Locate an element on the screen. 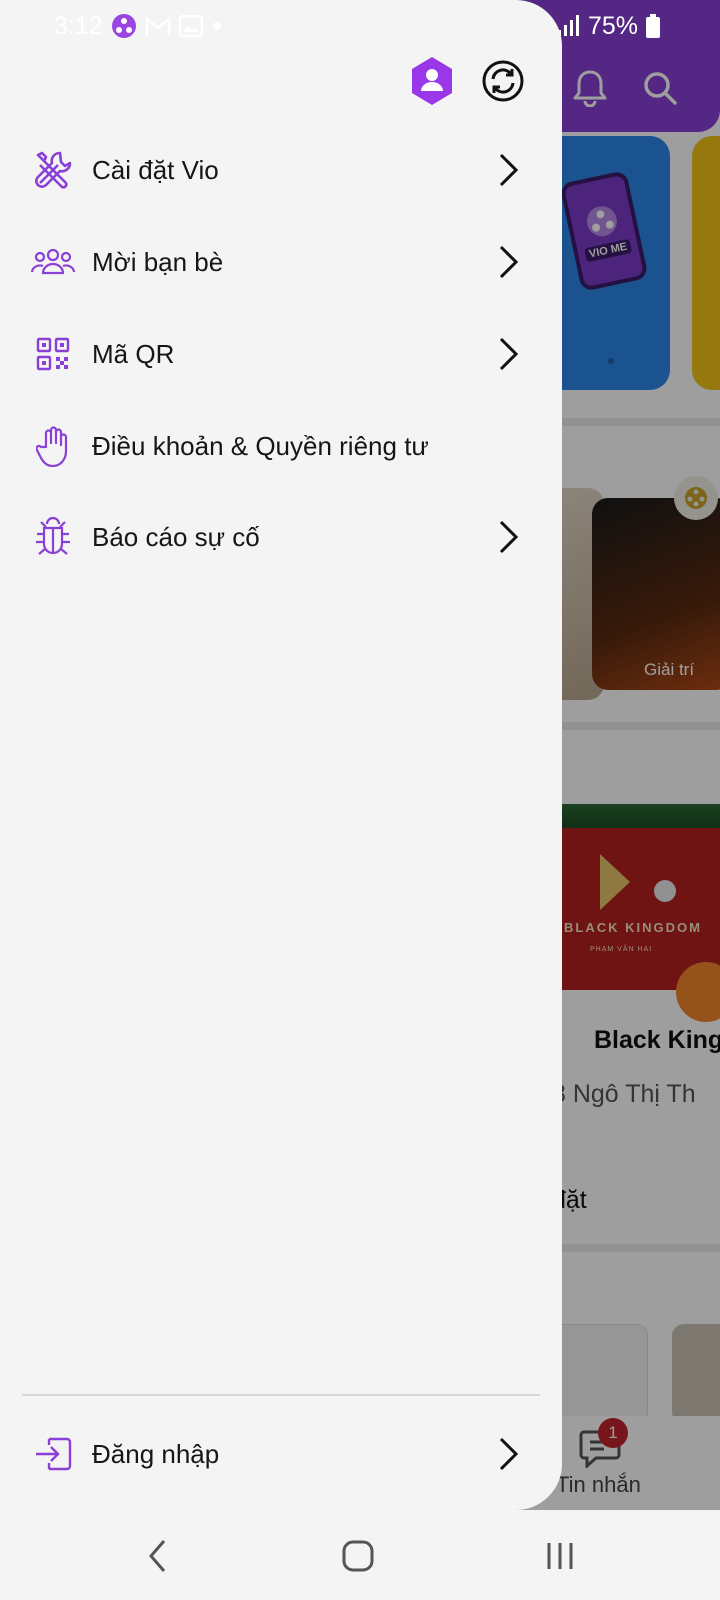 Image resolution: width=720 pixels, height=1600 pixels. drawer-divider is located at coordinates (281, 1395).